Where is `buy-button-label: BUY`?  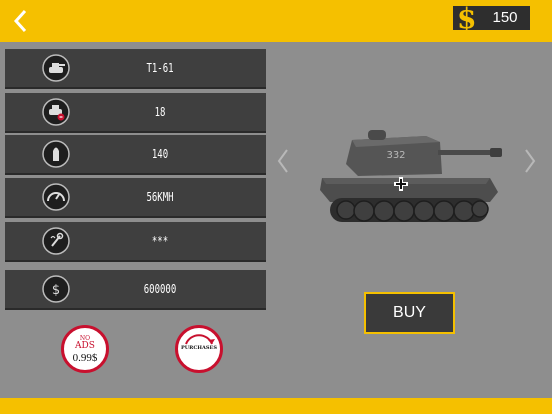
buy-button-label: BUY is located at coordinates (409, 312).